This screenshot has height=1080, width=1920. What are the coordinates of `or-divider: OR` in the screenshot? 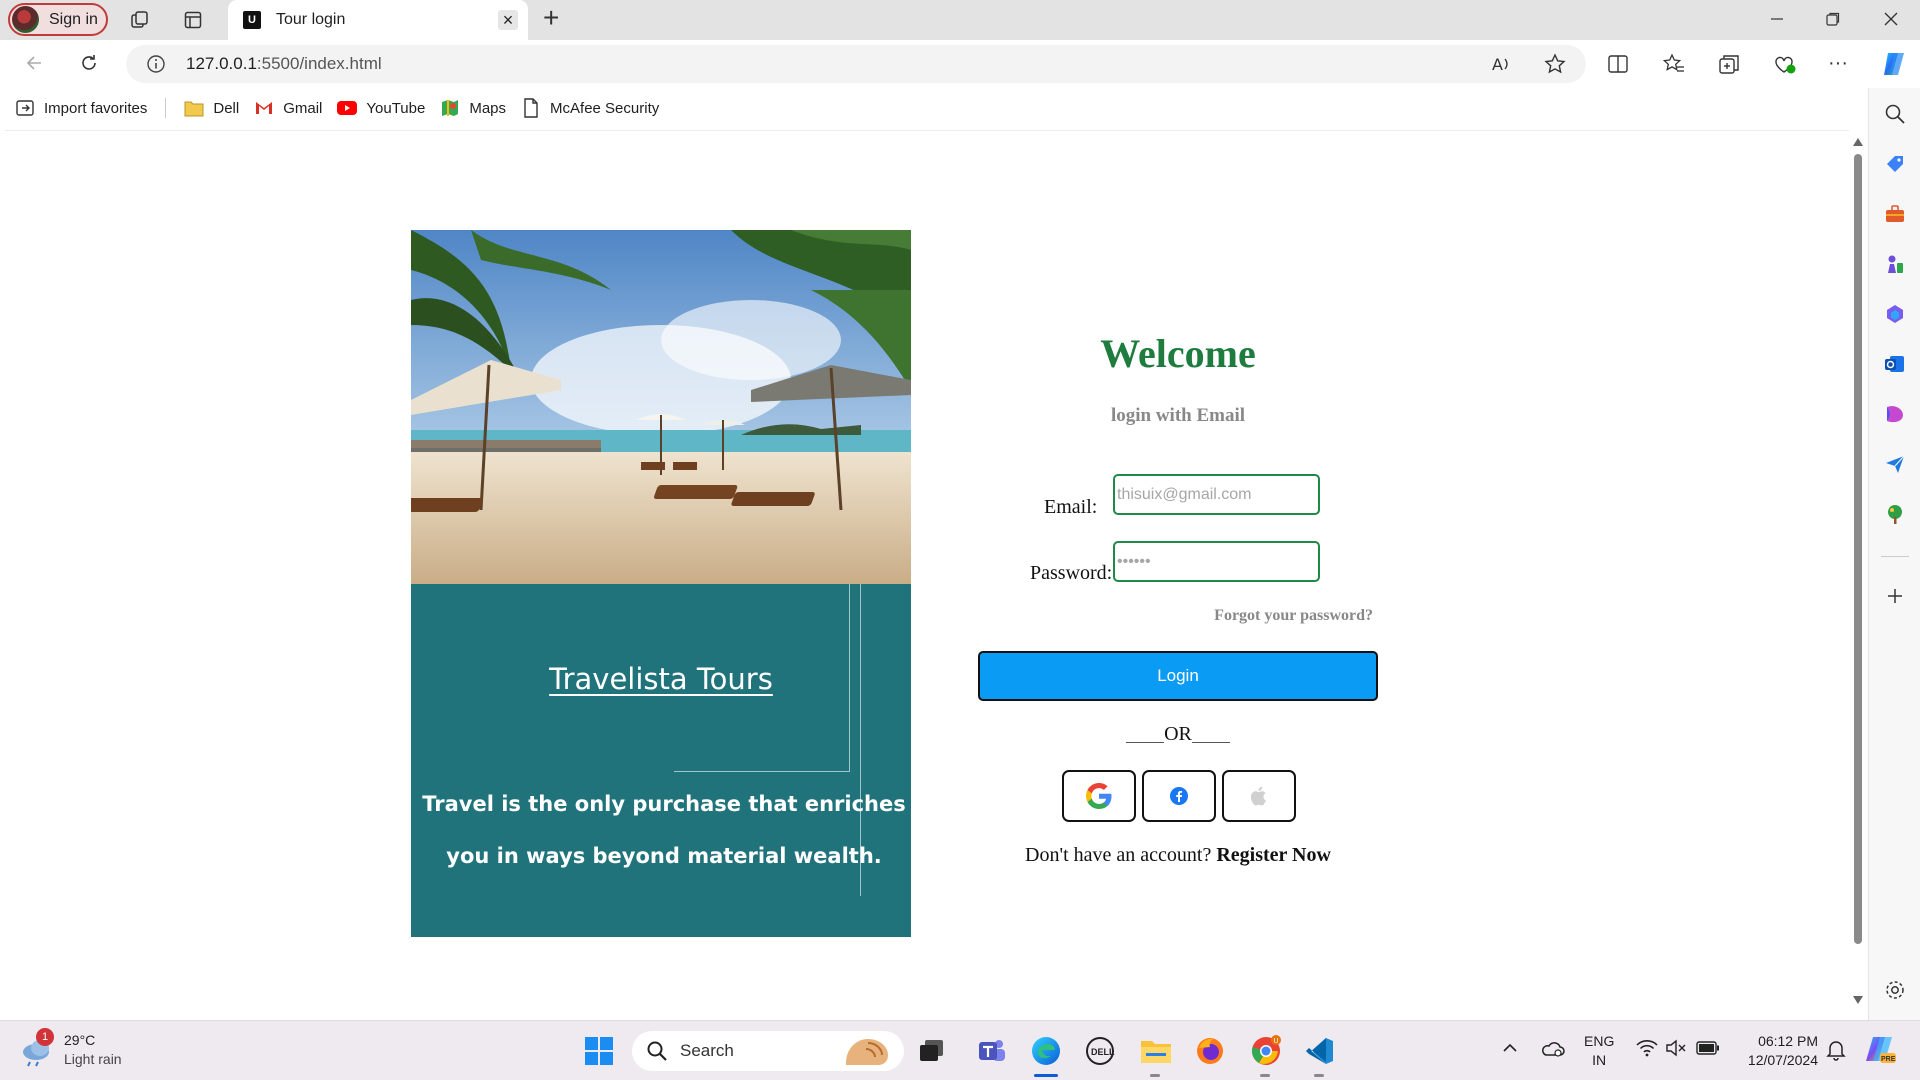 It's located at (1178, 734).